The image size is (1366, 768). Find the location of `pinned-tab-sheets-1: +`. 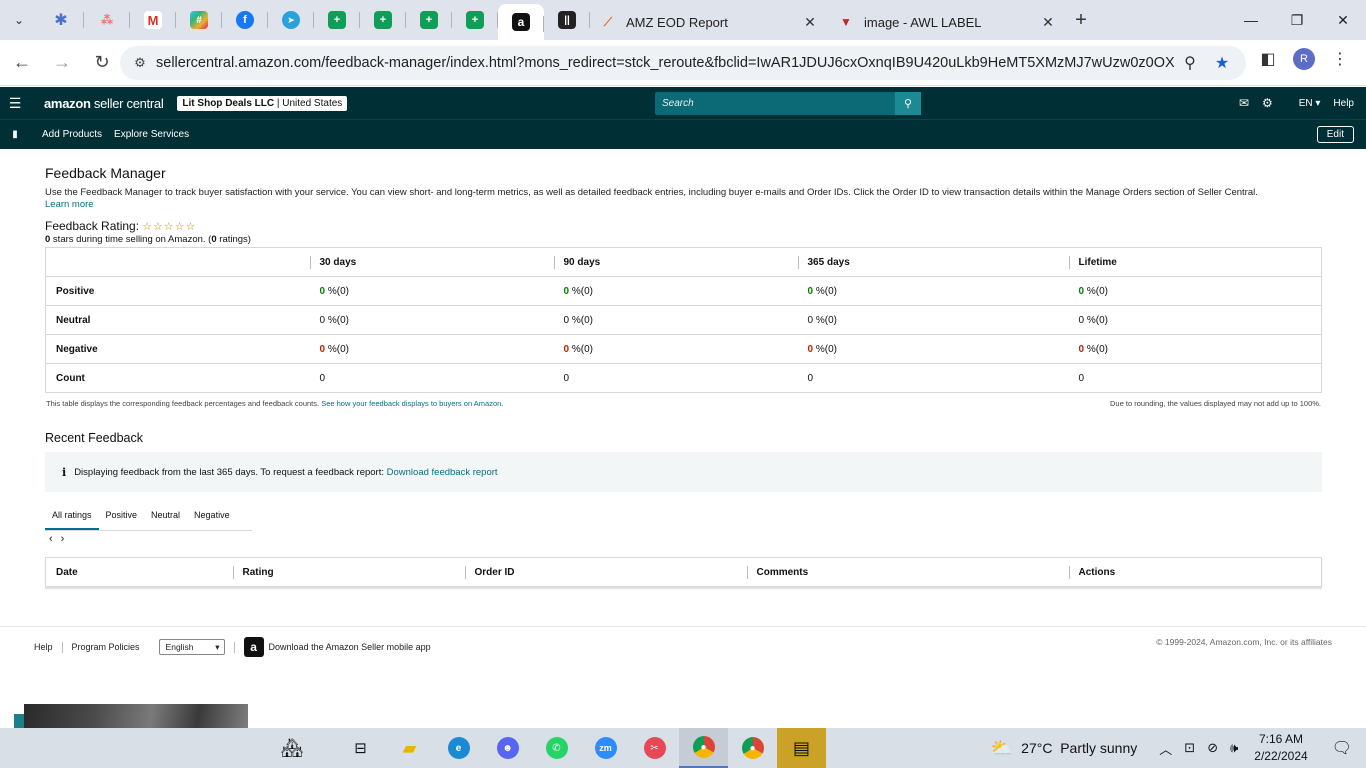

pinned-tab-sheets-1: + is located at coordinates (337, 20).